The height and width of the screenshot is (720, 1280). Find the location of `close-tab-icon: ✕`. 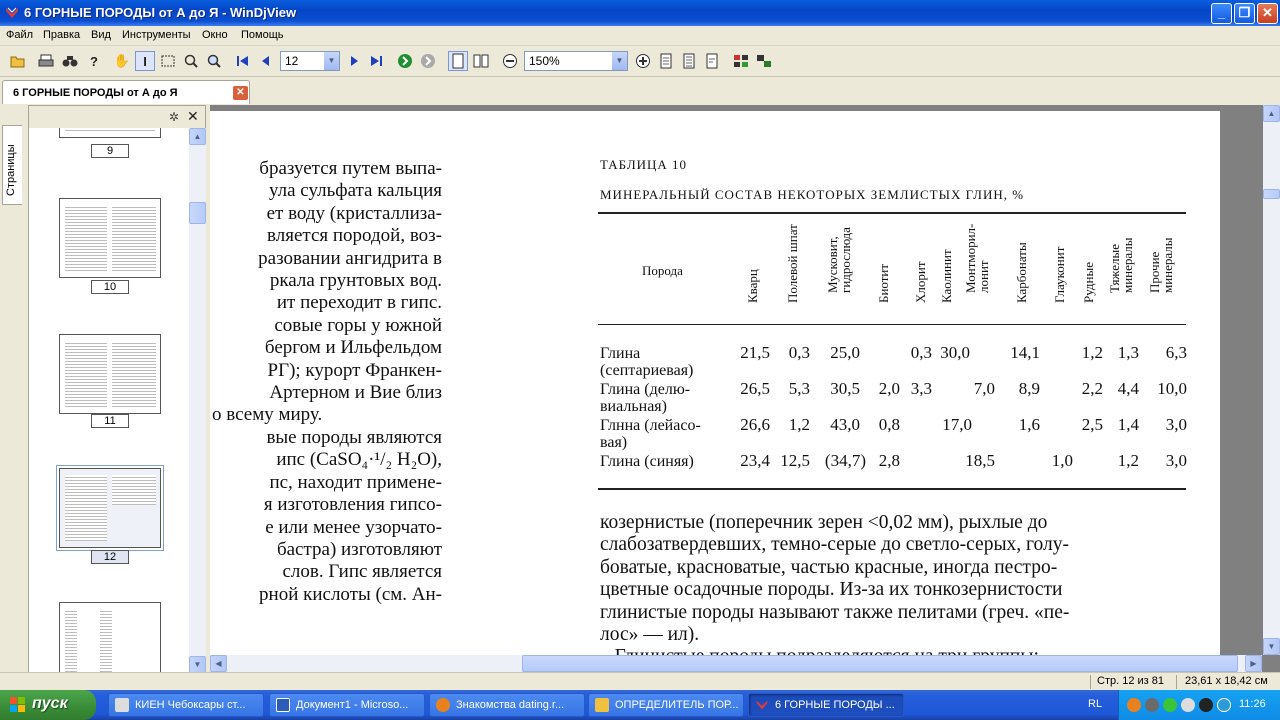

close-tab-icon: ✕ is located at coordinates (240, 93).